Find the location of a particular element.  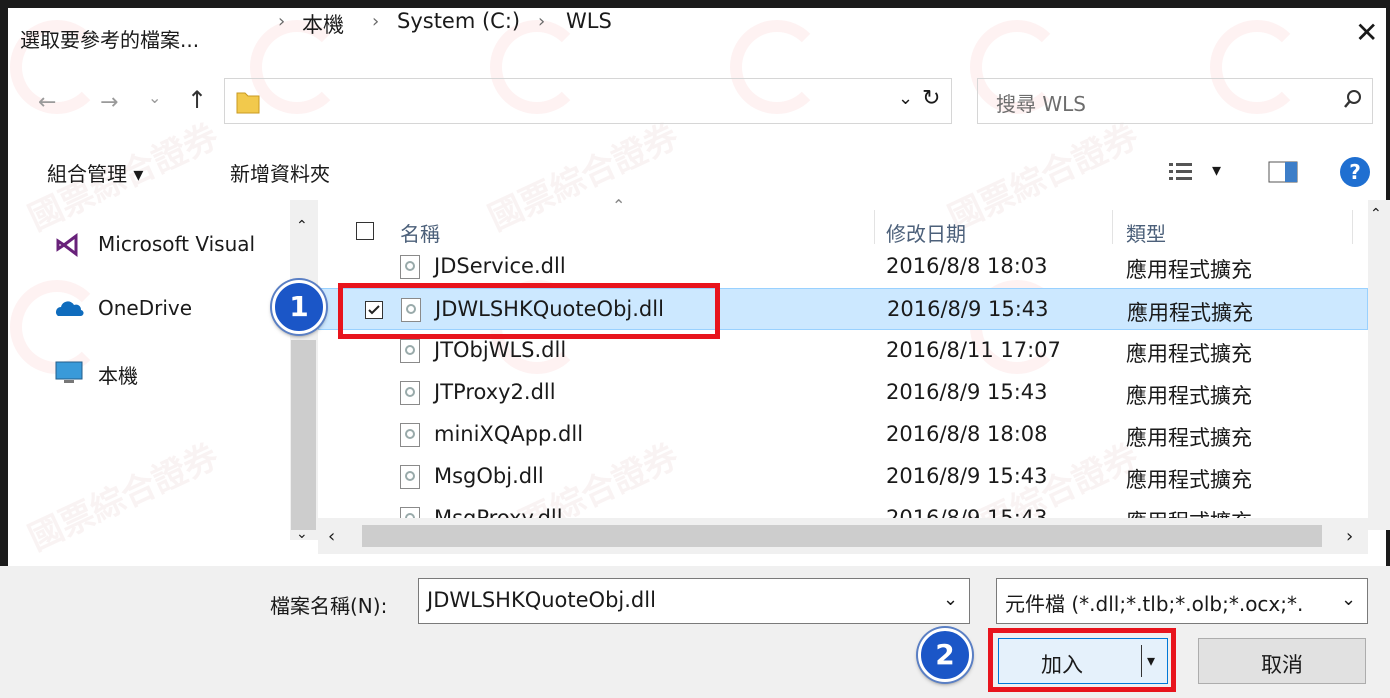

help-icon: ? is located at coordinates (1355, 172).